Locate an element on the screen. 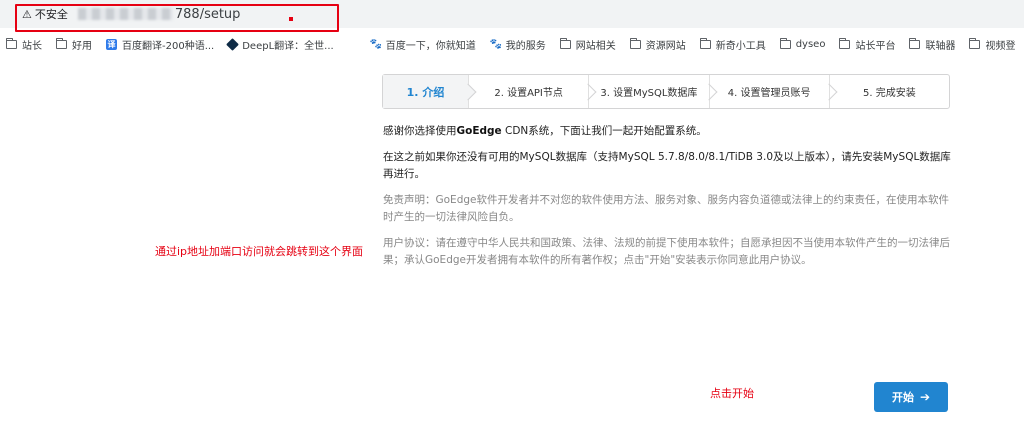  deepl-icon is located at coordinates (233, 44).